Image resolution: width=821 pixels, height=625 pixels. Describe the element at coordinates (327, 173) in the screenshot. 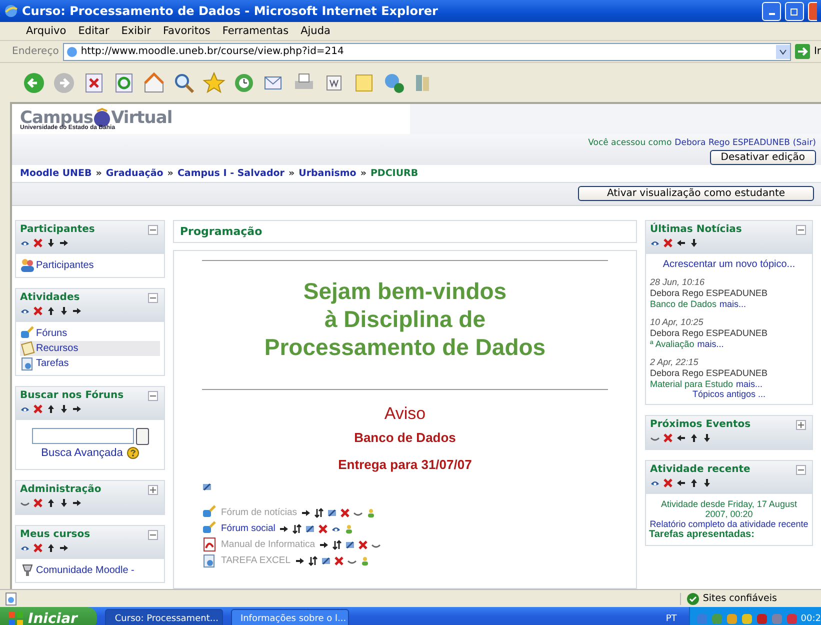

I see `breadcrumb-link: Urbanismo` at that location.